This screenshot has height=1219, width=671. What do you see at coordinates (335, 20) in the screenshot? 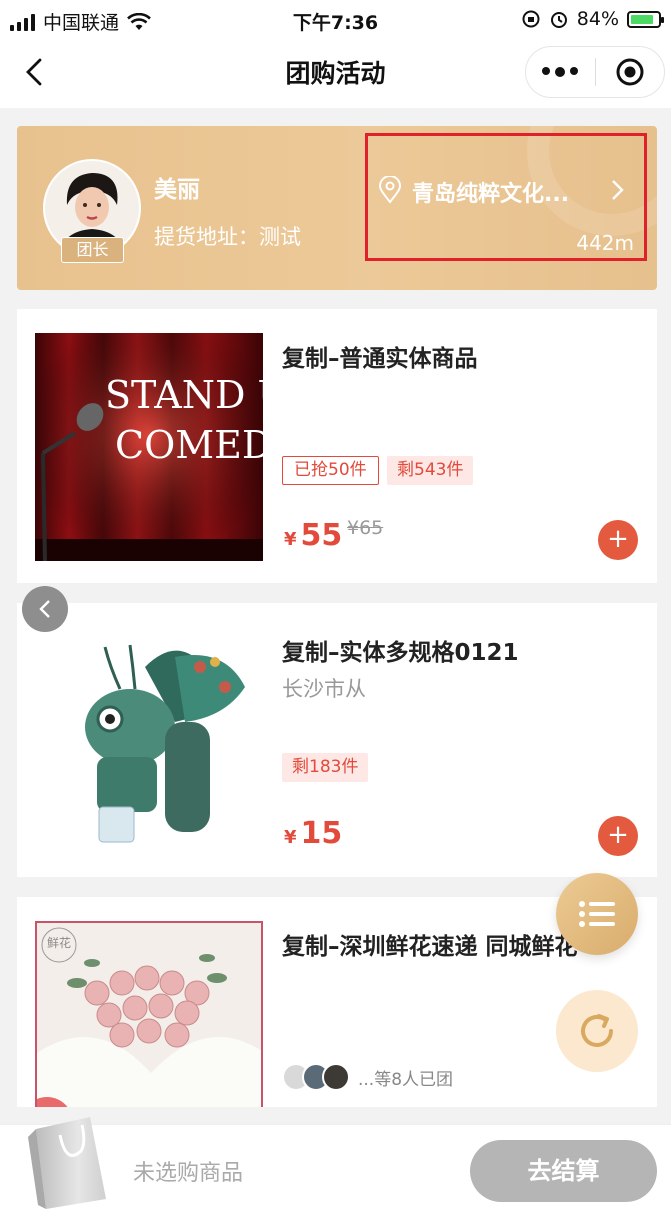
I see `status-bar: 中国联通 下午7:36 84%` at bounding box center [335, 20].